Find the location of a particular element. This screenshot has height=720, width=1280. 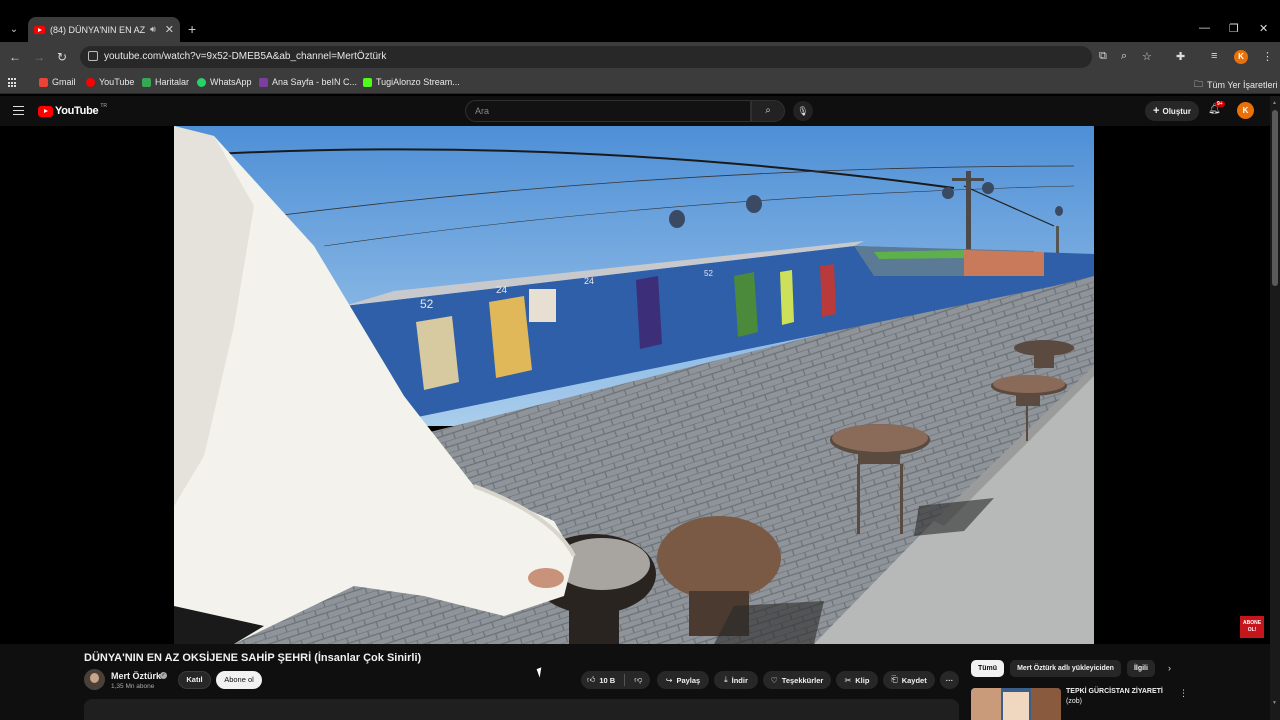

install-app-icon: ⧉ is located at coordinates (1103, 56).